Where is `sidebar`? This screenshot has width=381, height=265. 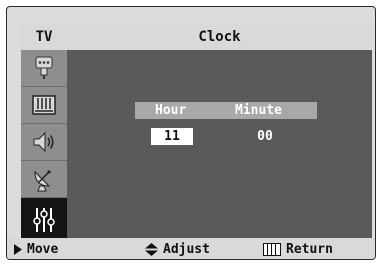 sidebar is located at coordinates (44, 145).